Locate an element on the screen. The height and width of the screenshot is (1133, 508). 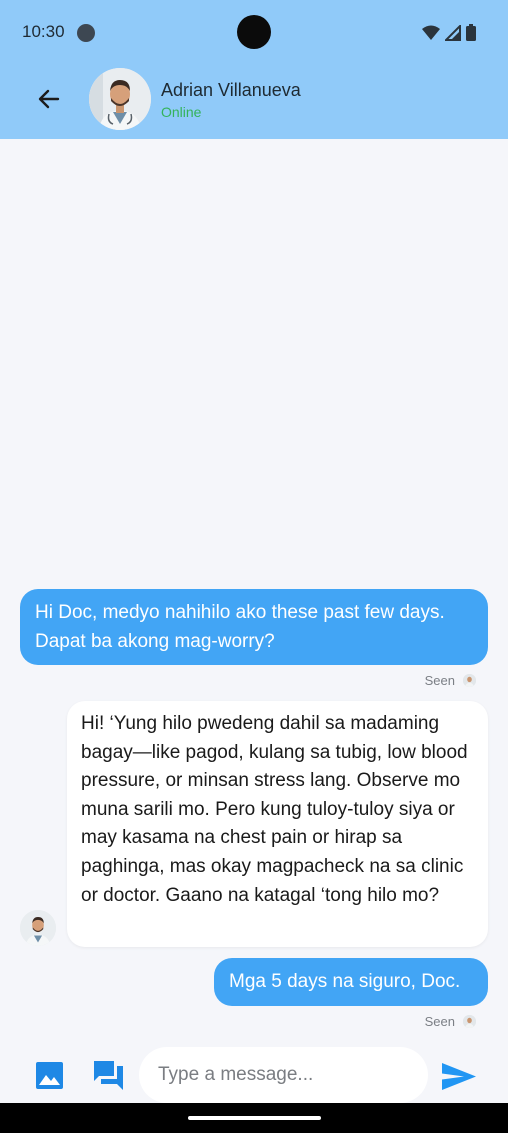
wifi-icon is located at coordinates (431, 32).